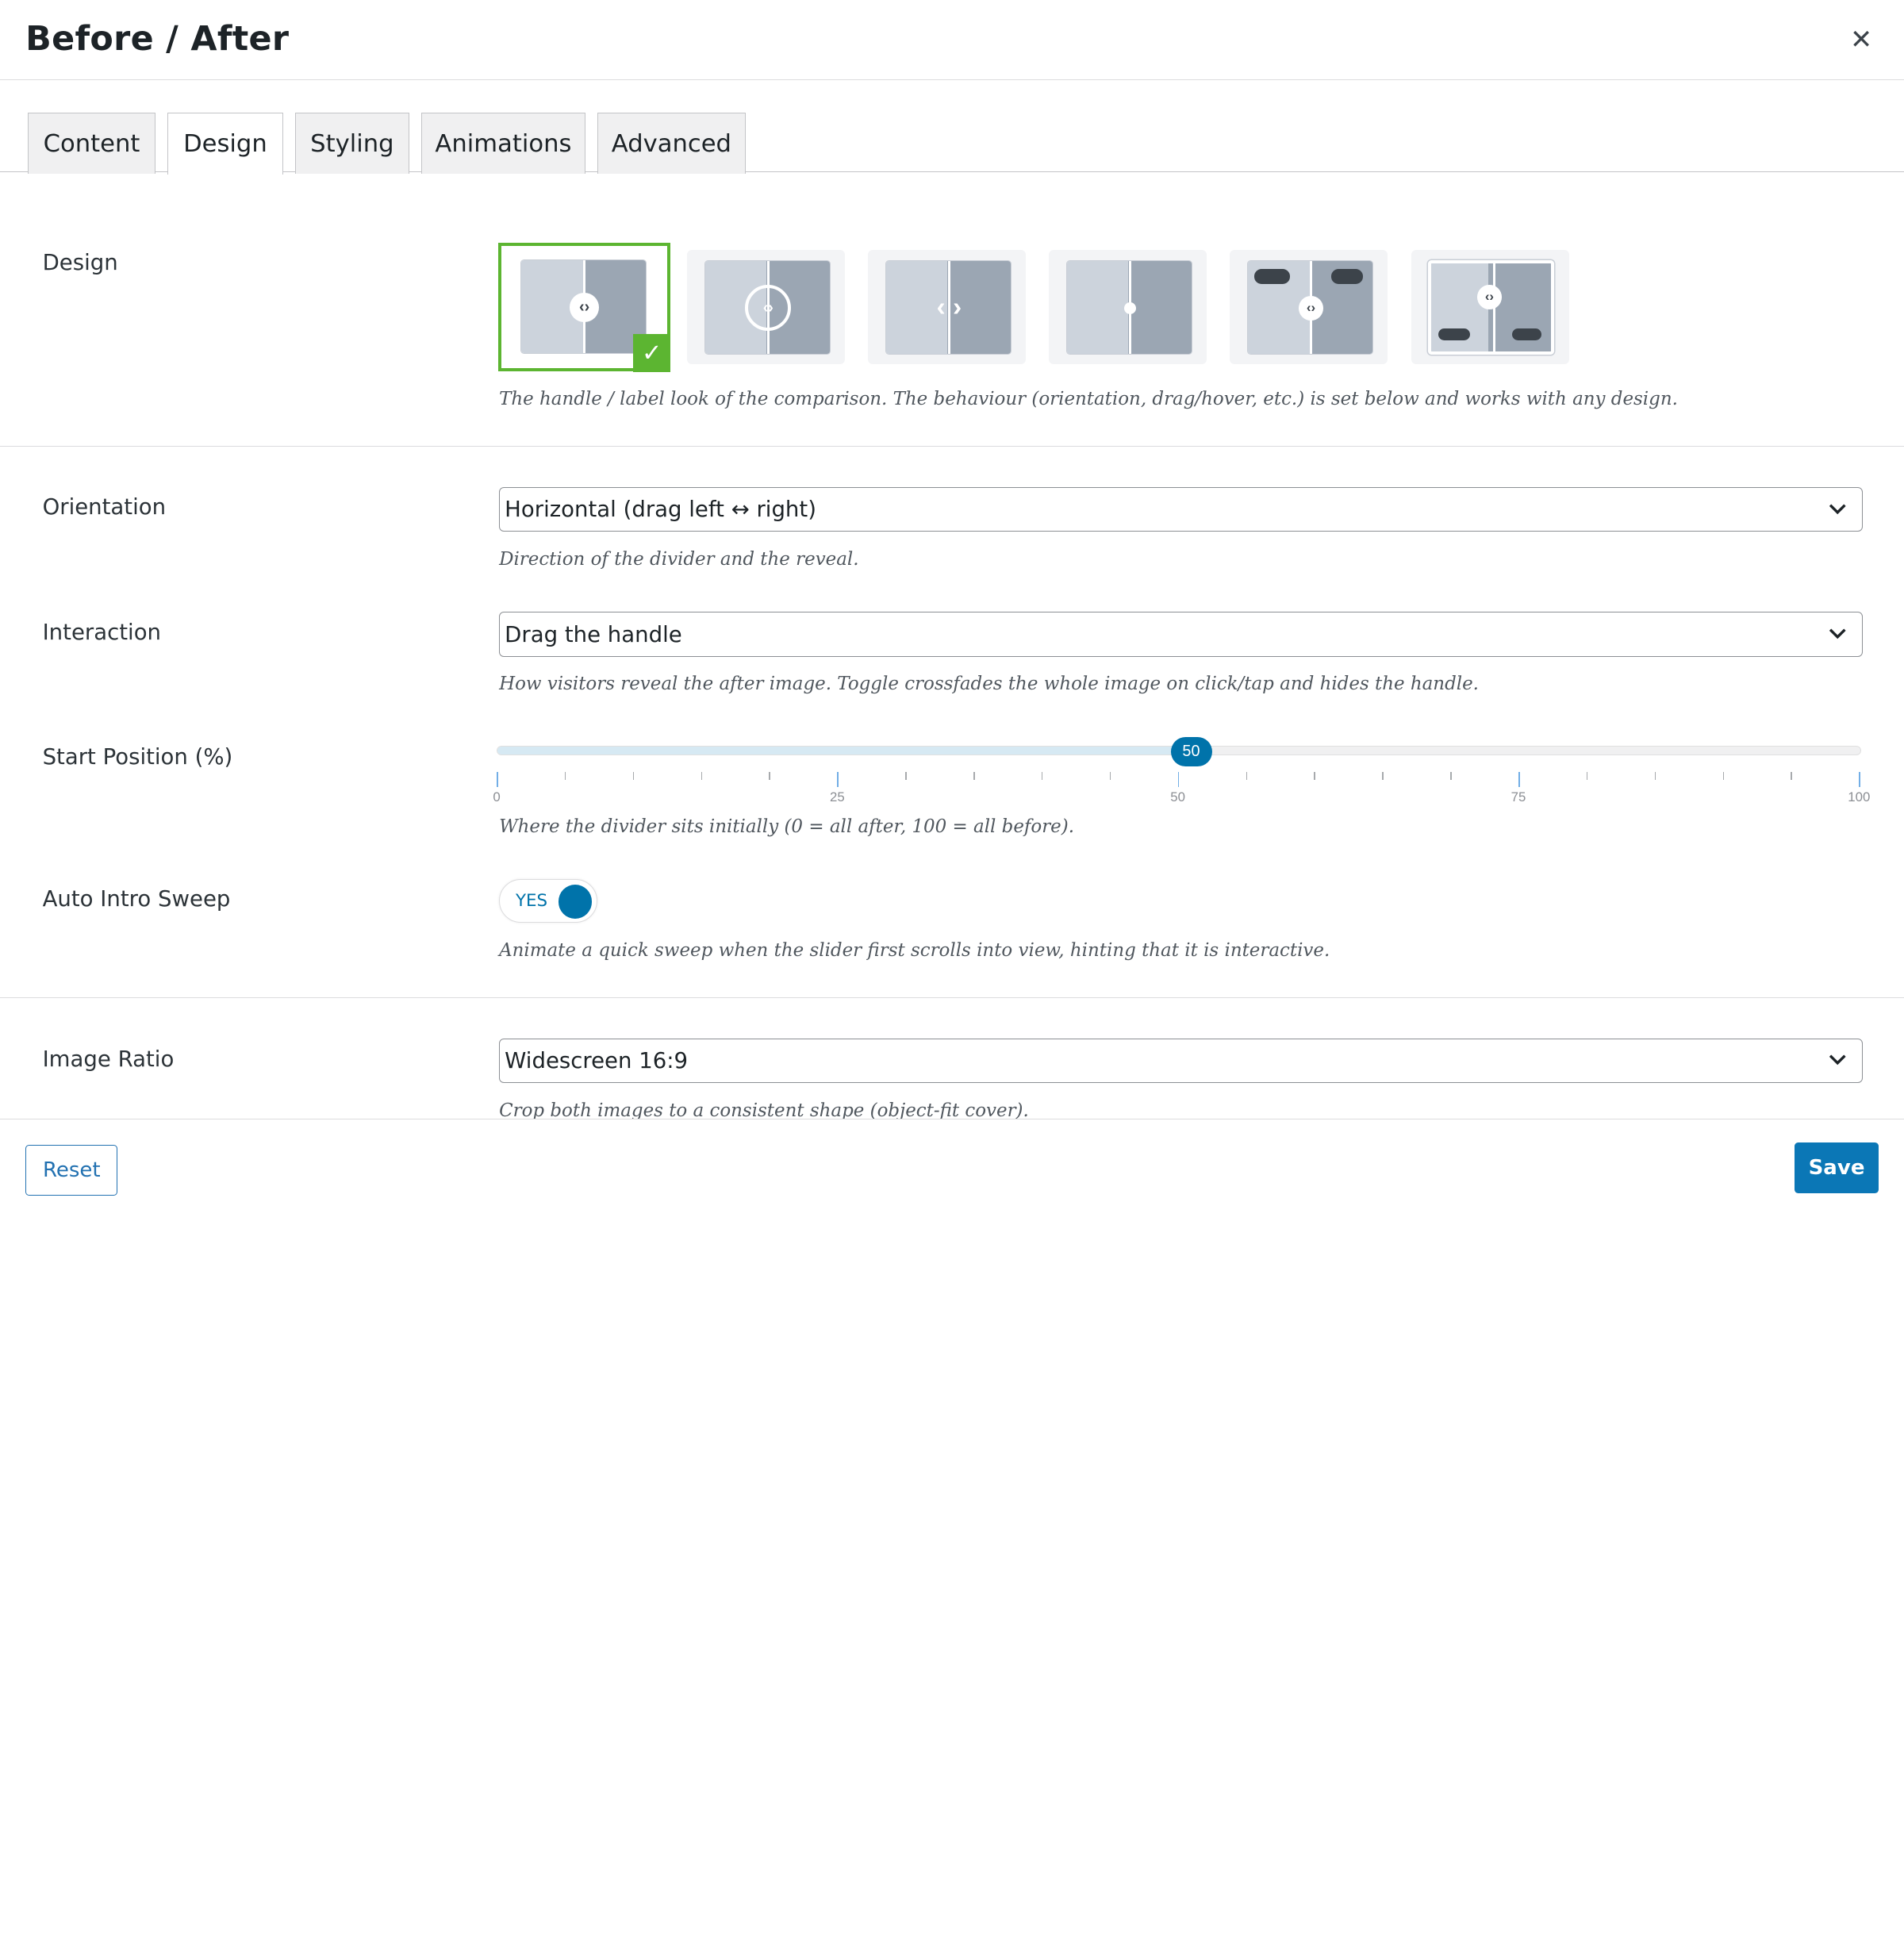  Describe the element at coordinates (593, 634) in the screenshot. I see `interaction-value: Drag the handle` at that location.